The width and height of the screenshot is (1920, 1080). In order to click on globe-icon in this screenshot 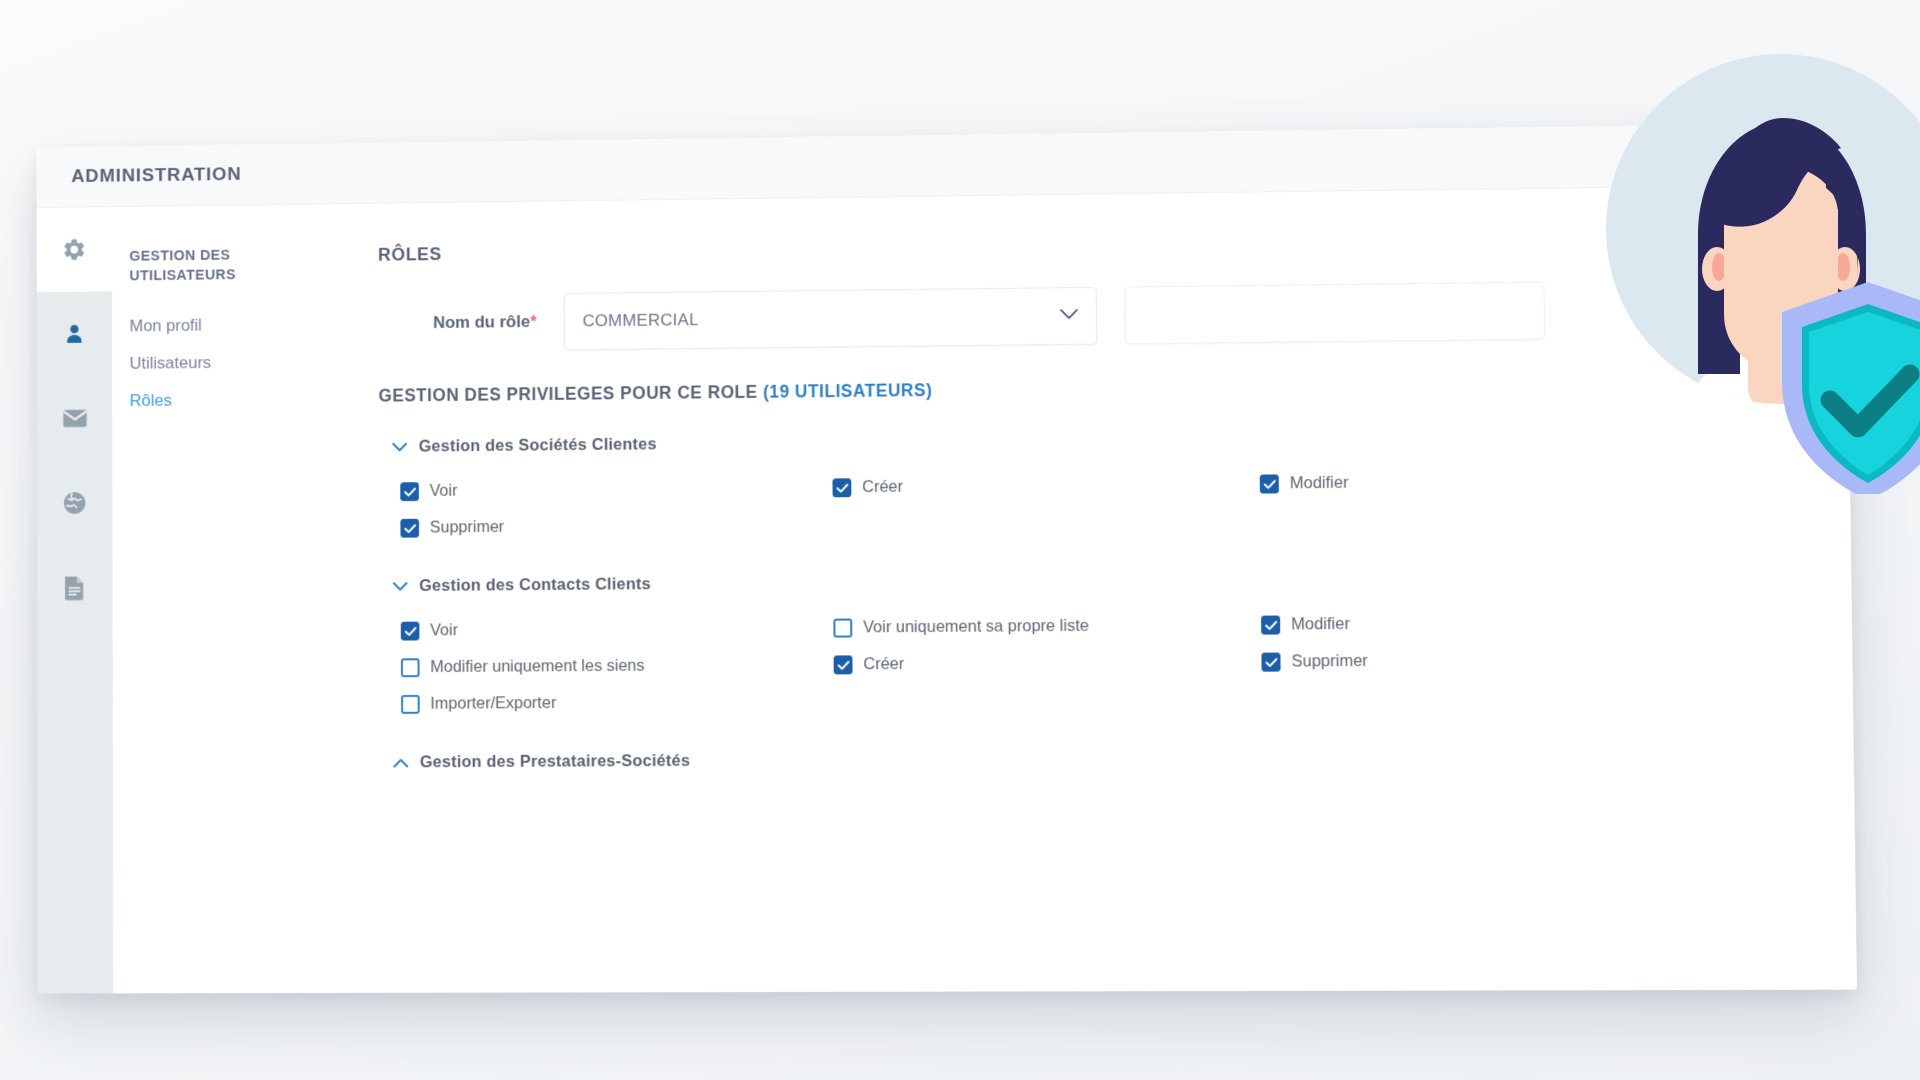, I will do `click(74, 503)`.